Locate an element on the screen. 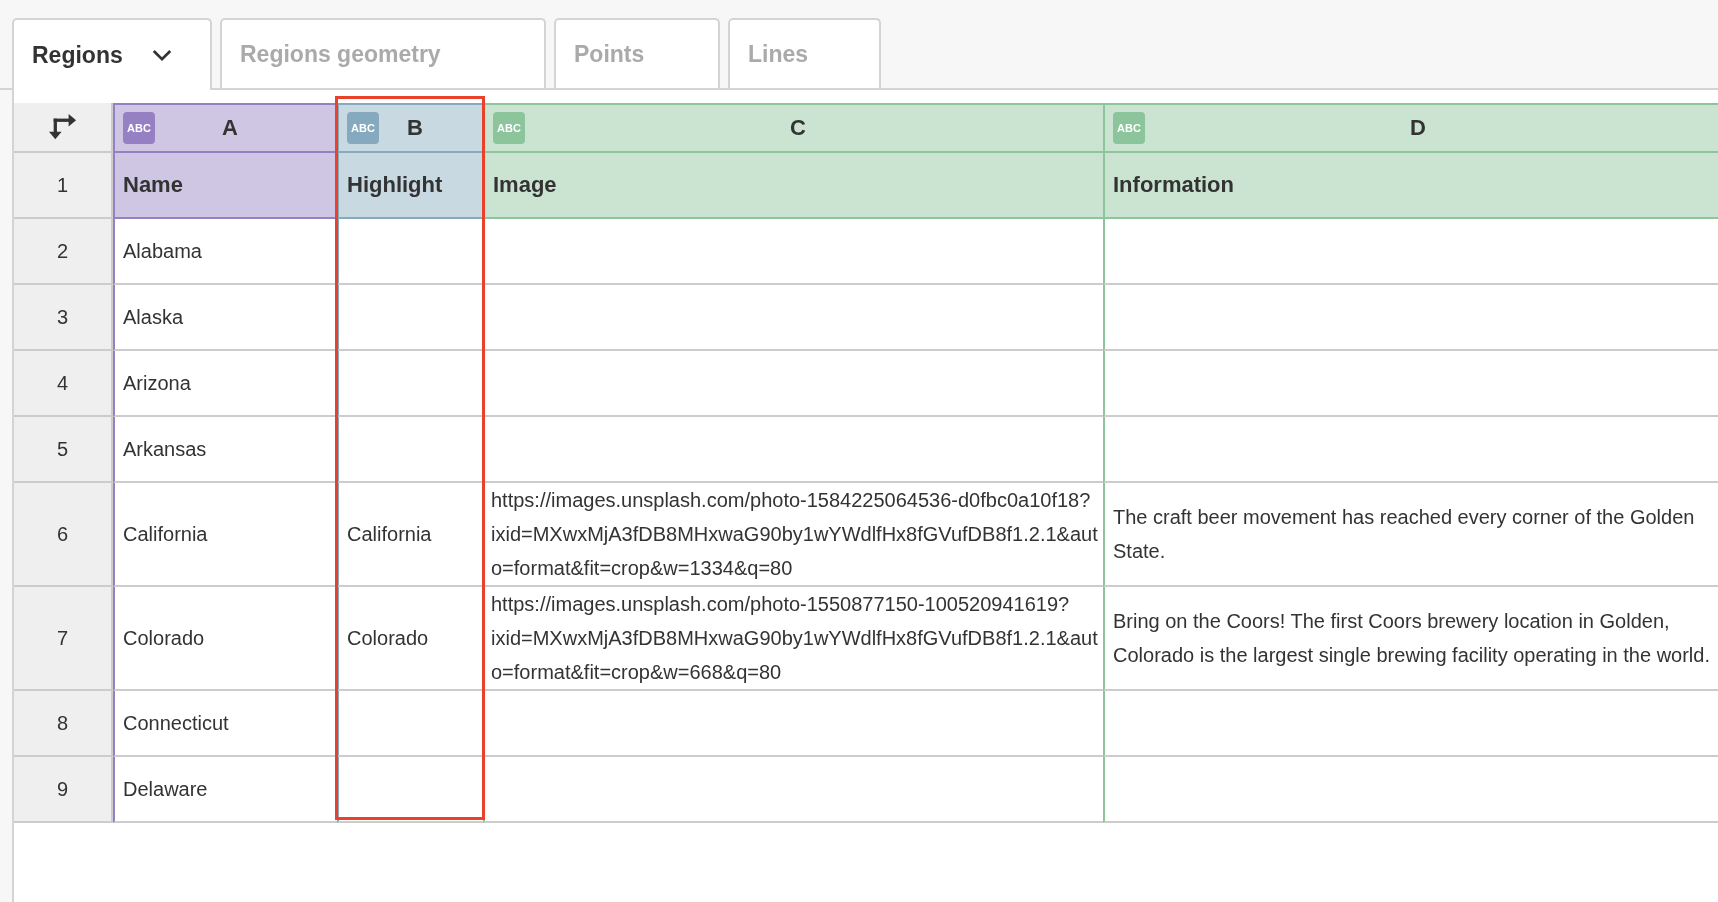  column-header: ABC C is located at coordinates (793, 128).